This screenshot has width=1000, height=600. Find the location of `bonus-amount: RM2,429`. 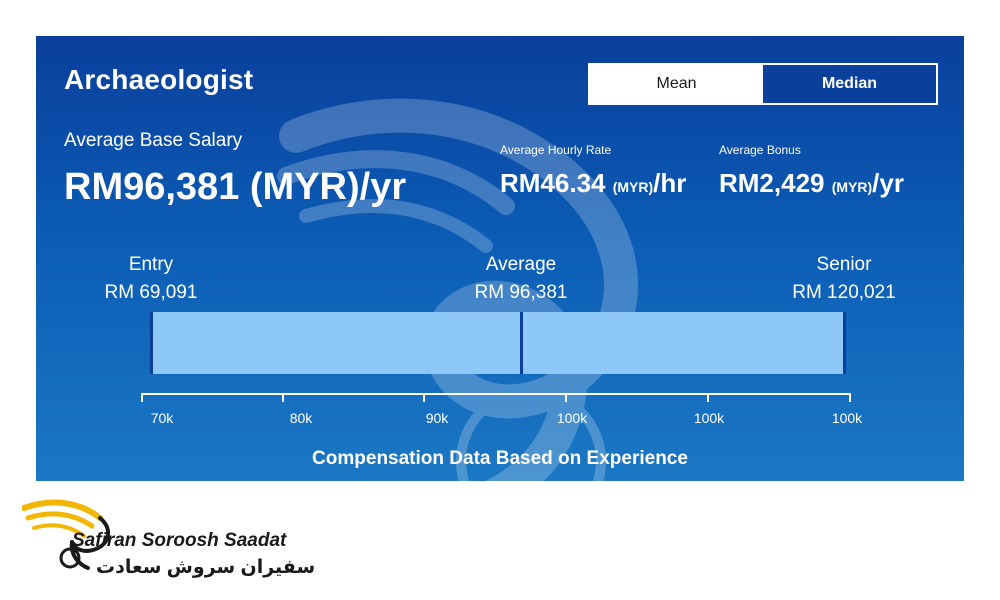

bonus-amount: RM2,429 is located at coordinates (772, 183).